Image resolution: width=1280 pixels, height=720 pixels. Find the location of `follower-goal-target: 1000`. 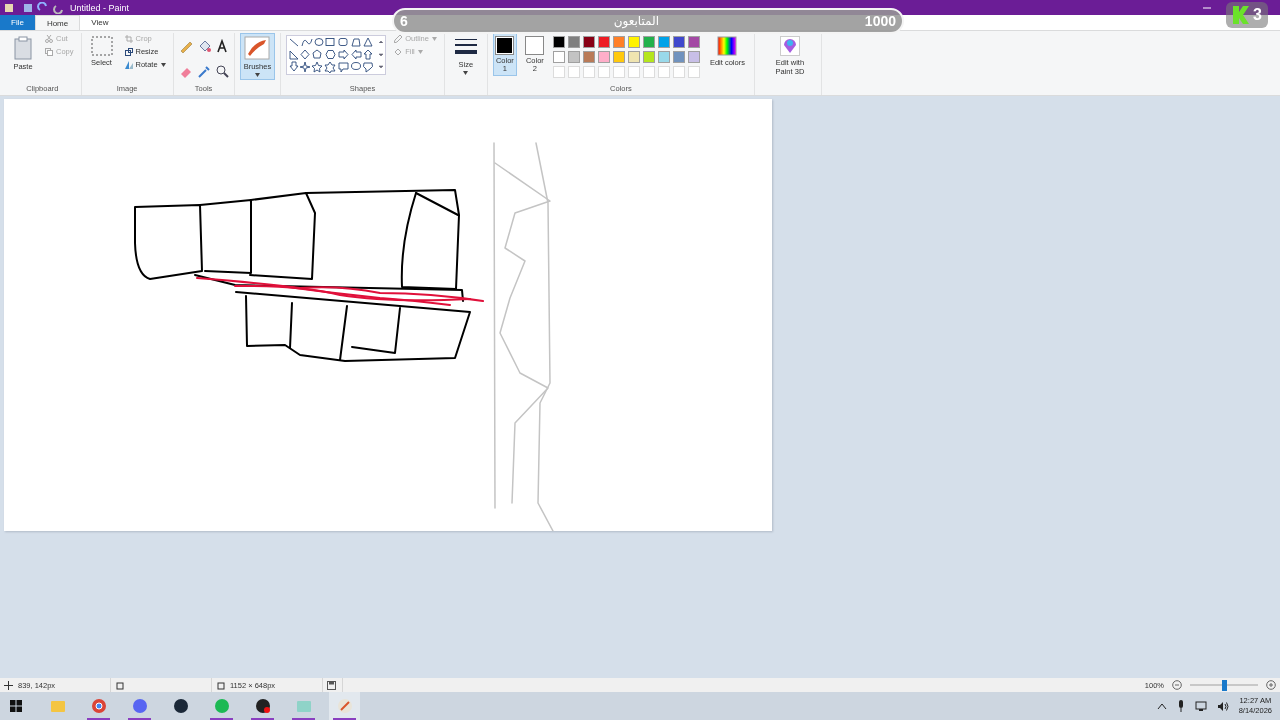

follower-goal-target: 1000 is located at coordinates (880, 21).